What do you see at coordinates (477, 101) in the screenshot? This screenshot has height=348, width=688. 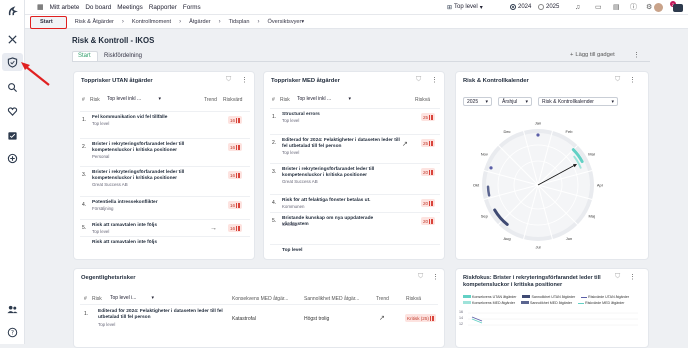 I see `year-select: 2025 ▾` at bounding box center [477, 101].